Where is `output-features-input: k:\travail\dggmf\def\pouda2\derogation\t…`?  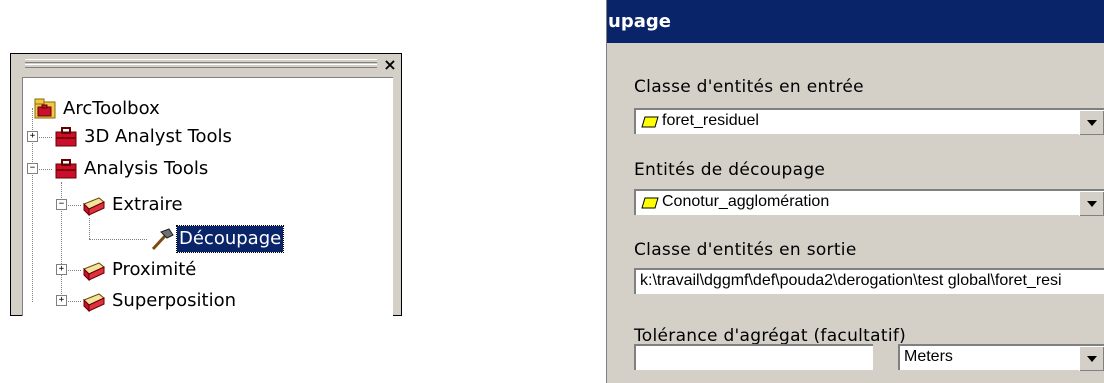
output-features-input: k:\travail\dggmf\def\pouda2\derogation\t… is located at coordinates (869, 281).